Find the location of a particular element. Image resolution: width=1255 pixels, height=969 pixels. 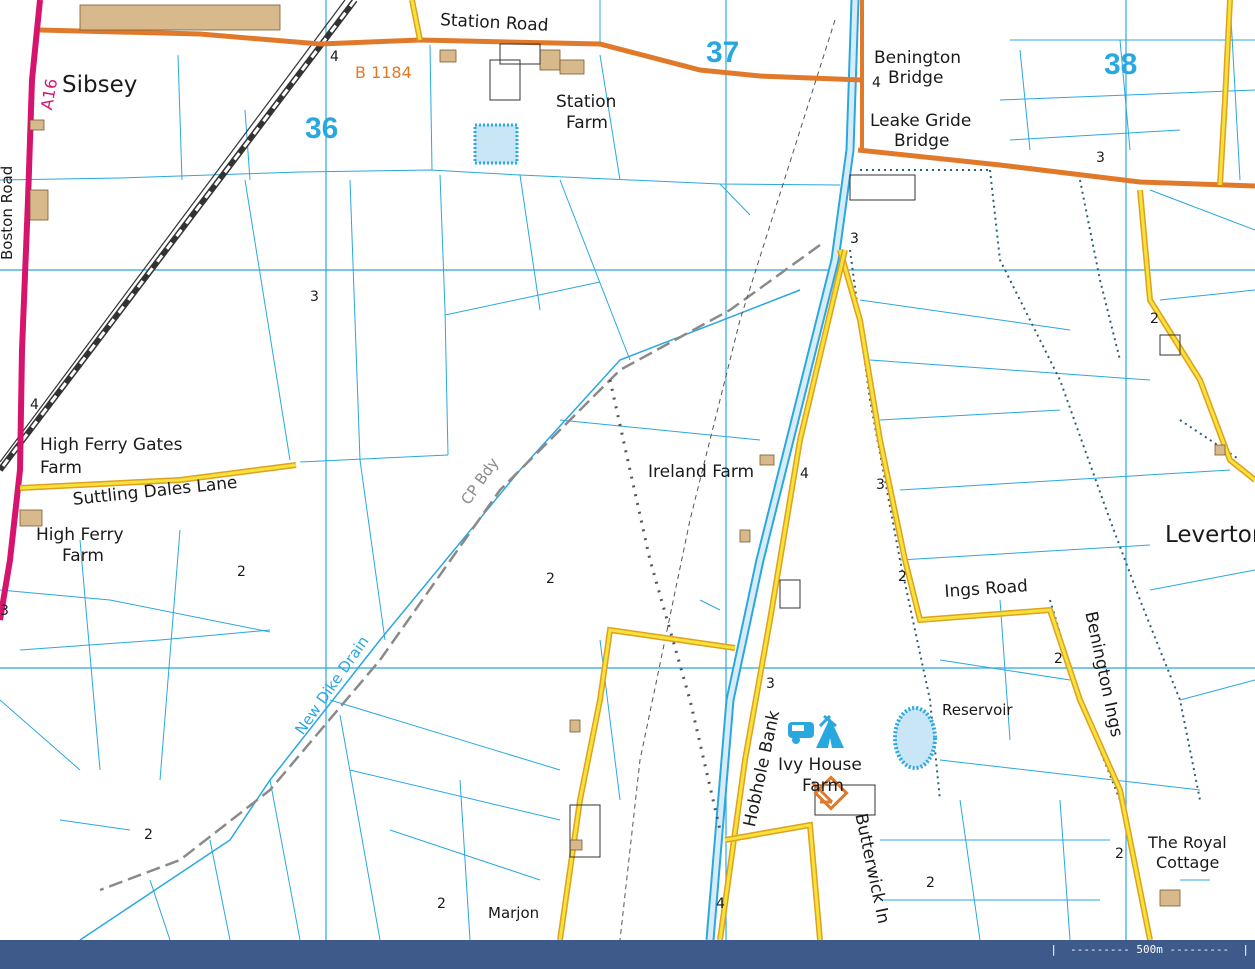

place-sibsey: Sibsey is located at coordinates (100, 85).